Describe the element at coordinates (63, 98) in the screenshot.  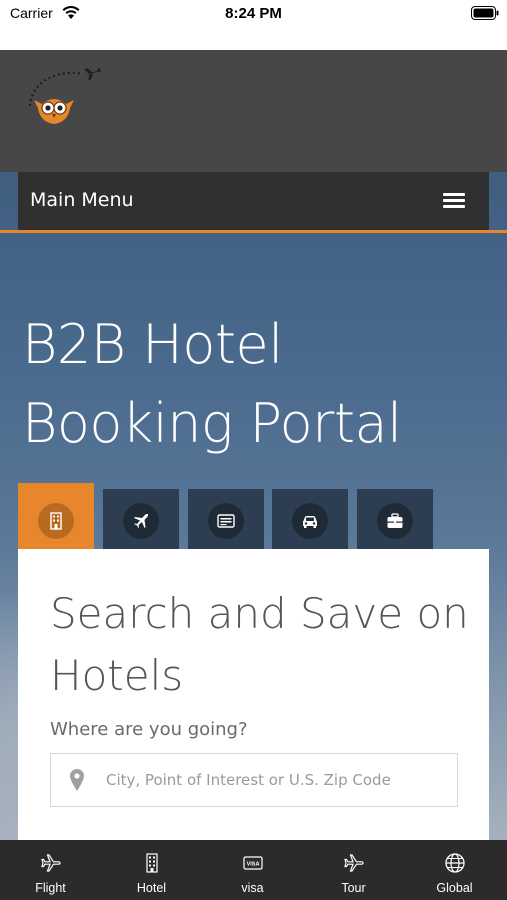
I see `owl-plane-logo` at that location.